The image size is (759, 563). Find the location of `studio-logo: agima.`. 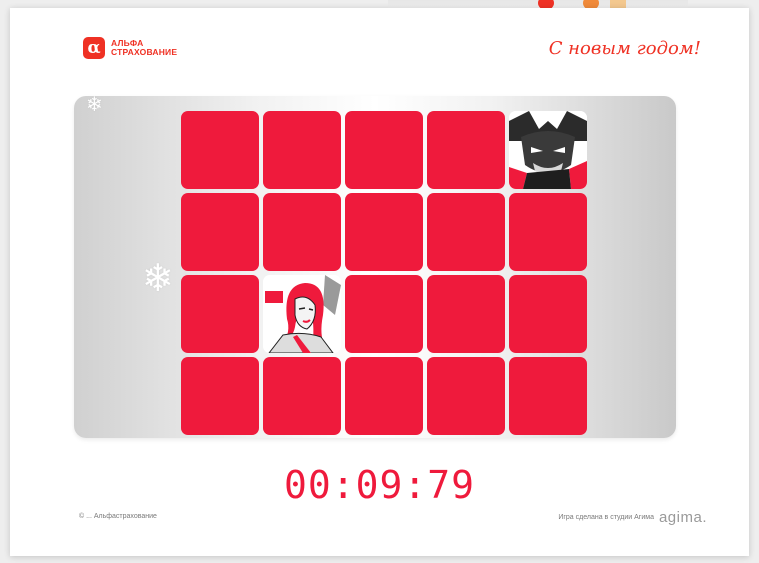

studio-logo: agima. is located at coordinates (682, 517).